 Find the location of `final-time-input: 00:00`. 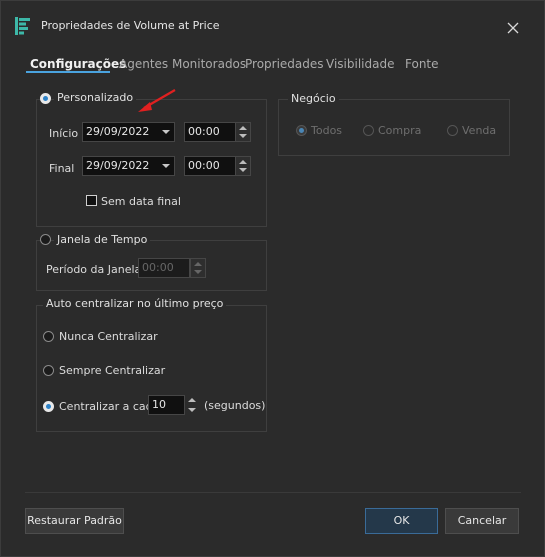

final-time-input: 00:00 is located at coordinates (210, 166).